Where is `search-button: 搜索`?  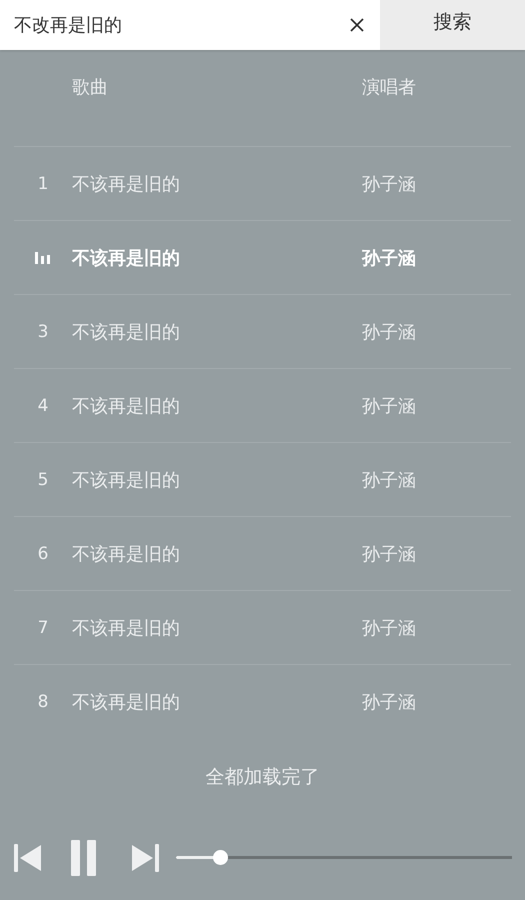
search-button: 搜索 is located at coordinates (452, 25).